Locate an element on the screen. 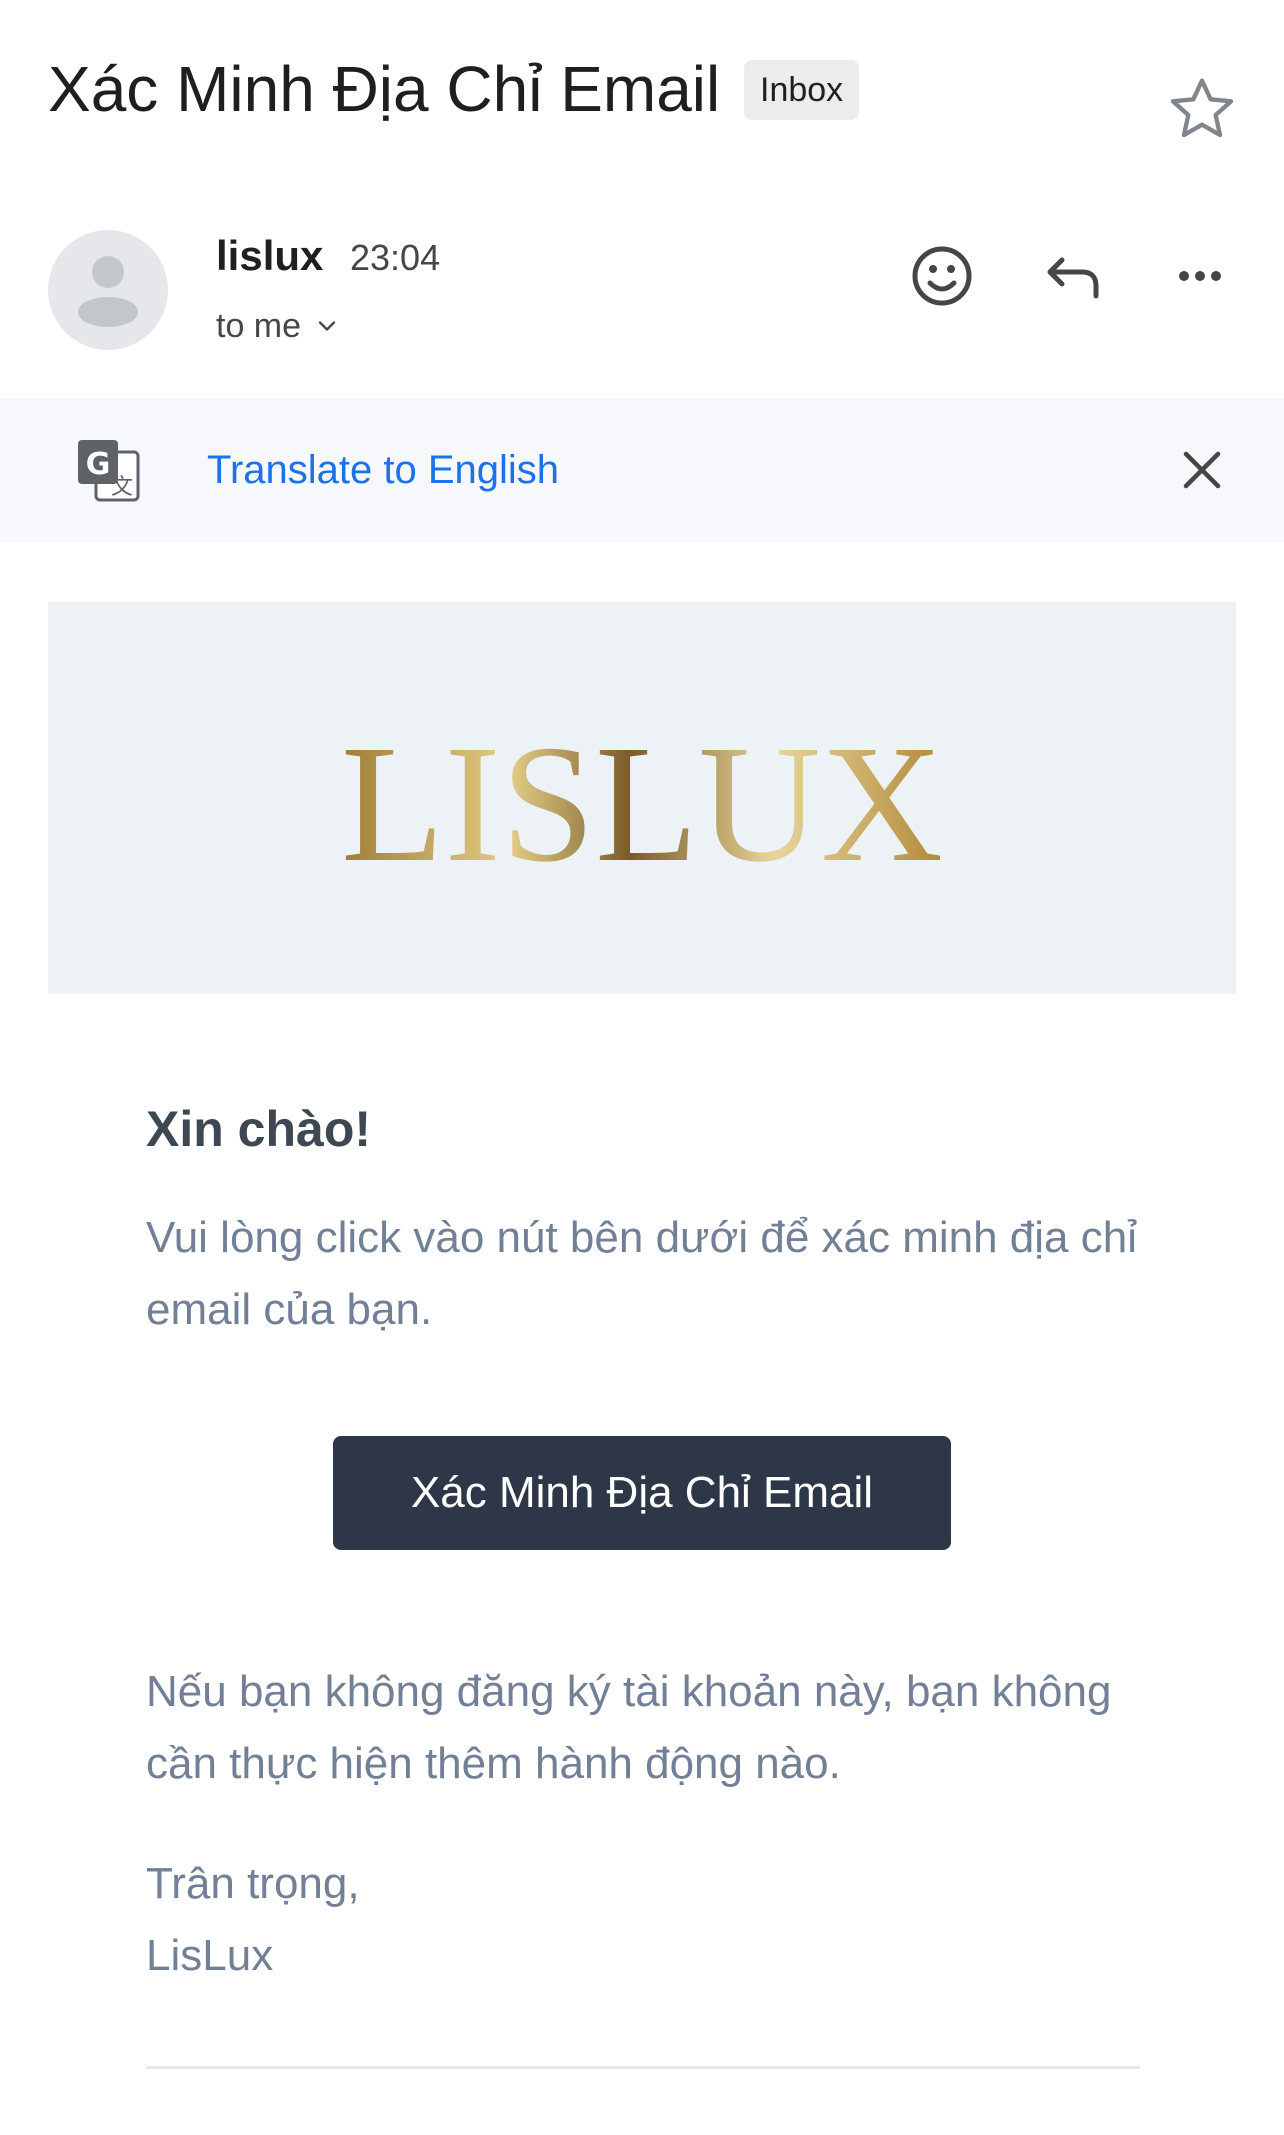  translate-bar: G 文 Translate to English is located at coordinates (642, 470).